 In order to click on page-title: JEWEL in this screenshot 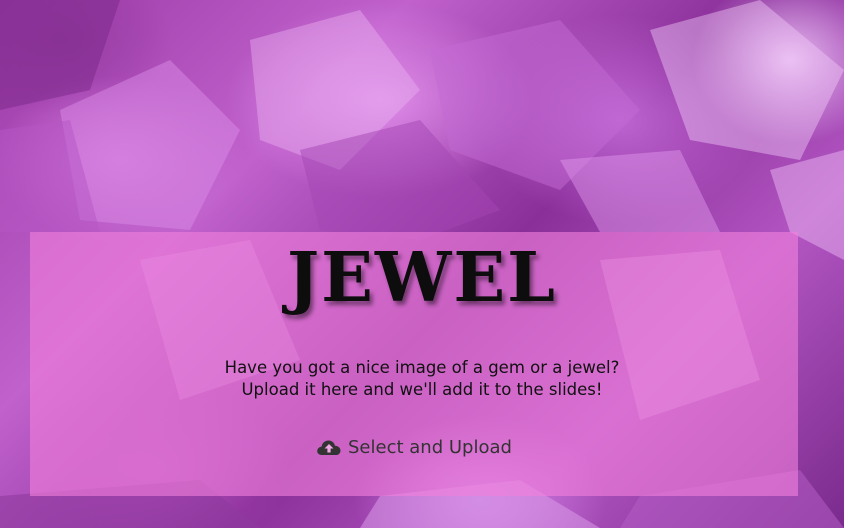, I will do `click(421, 278)`.